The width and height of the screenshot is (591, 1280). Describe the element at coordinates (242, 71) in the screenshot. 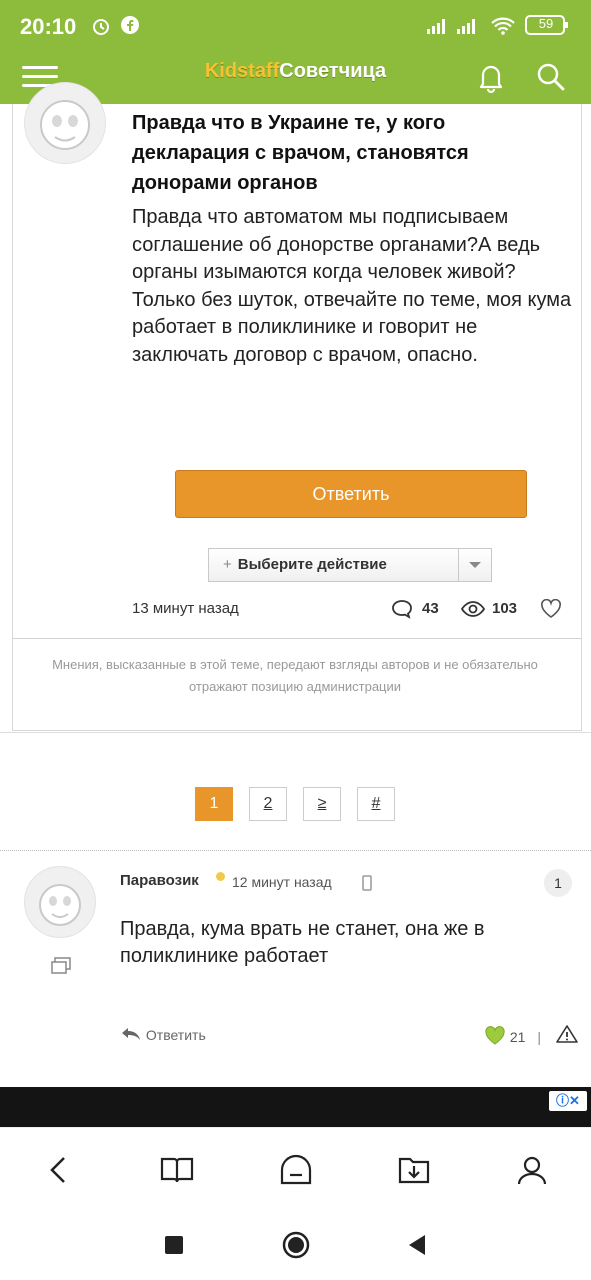

I see `logo-part-1: Kidstaff` at that location.